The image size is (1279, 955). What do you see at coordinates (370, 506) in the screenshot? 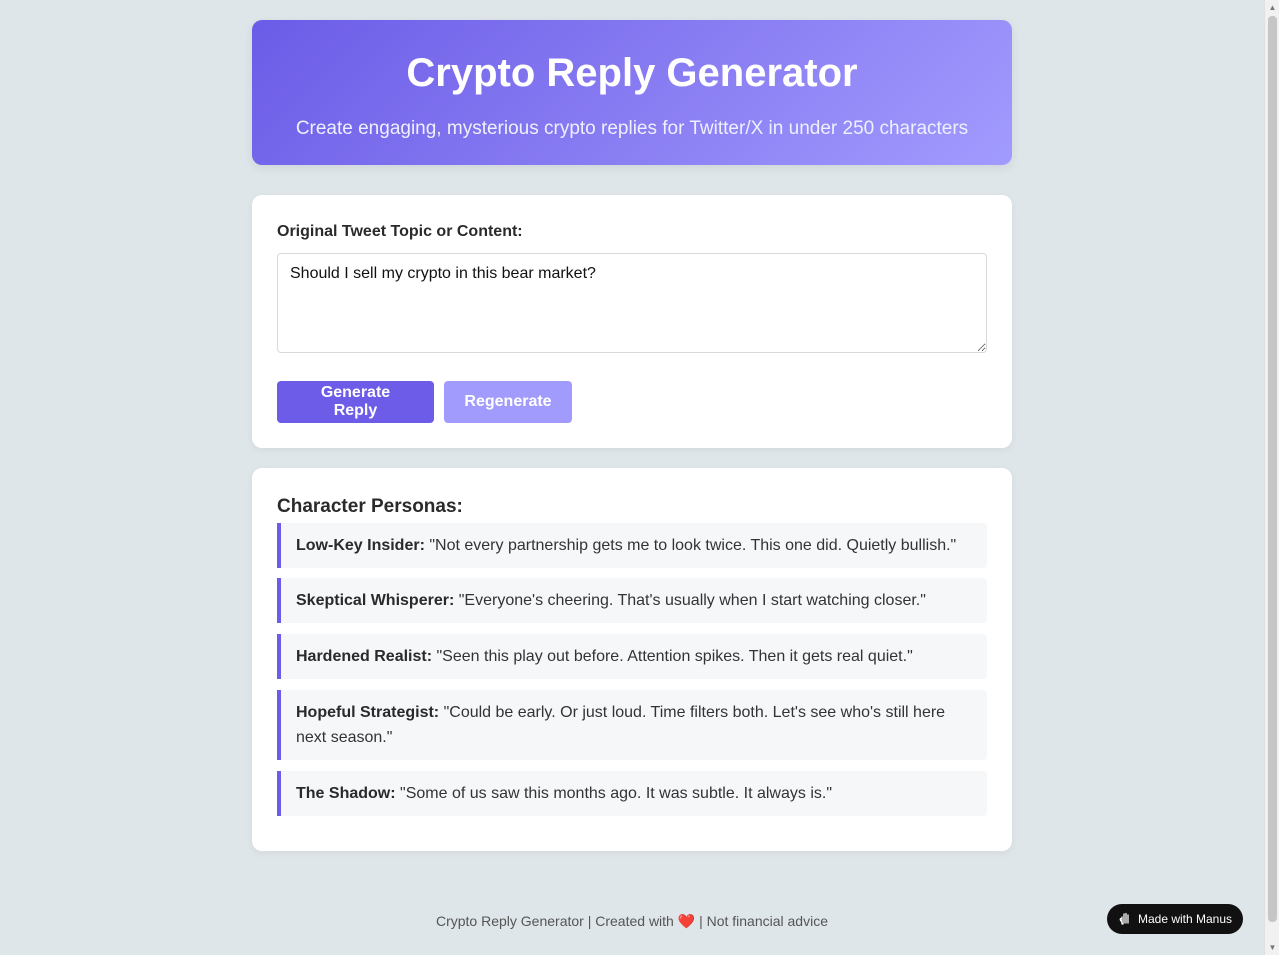
I see `personas-title: Character Personas:` at bounding box center [370, 506].